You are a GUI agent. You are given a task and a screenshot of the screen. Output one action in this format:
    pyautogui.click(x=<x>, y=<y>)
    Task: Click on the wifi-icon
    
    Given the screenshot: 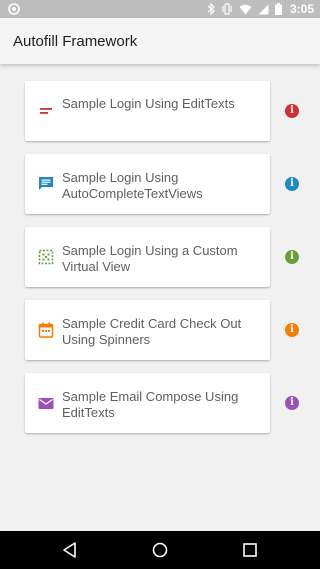 What is the action you would take?
    pyautogui.click(x=245, y=9)
    